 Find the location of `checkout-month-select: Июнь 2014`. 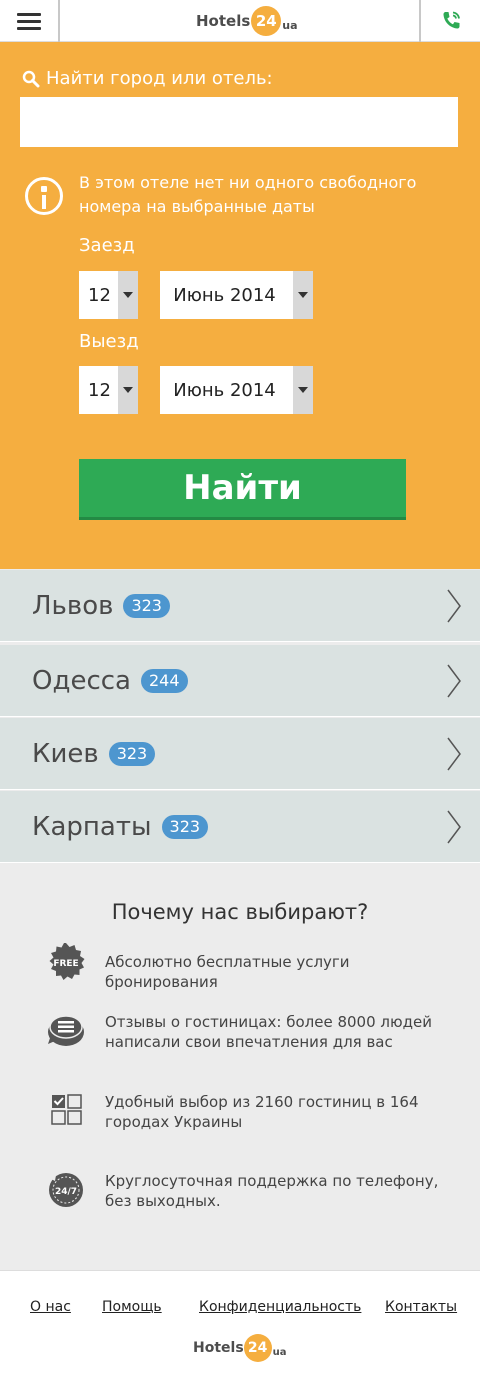

checkout-month-select: Июнь 2014 is located at coordinates (236, 390).